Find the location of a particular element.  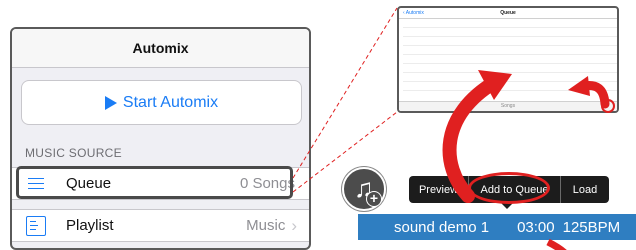

play-icon is located at coordinates (110, 102).